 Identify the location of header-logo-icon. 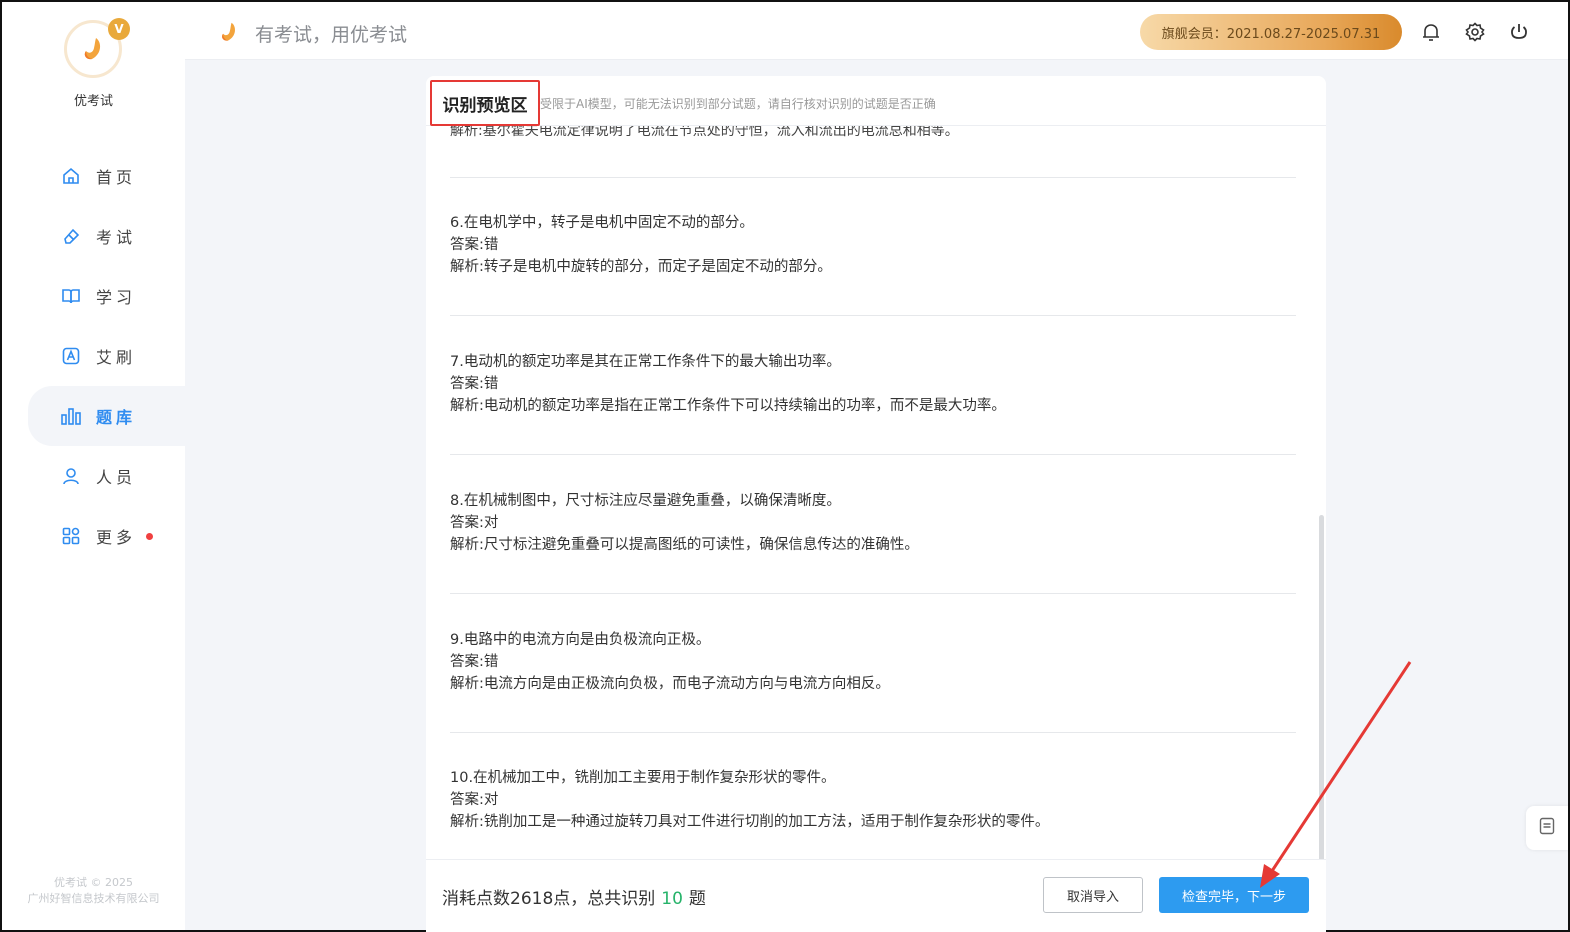
(229, 32).